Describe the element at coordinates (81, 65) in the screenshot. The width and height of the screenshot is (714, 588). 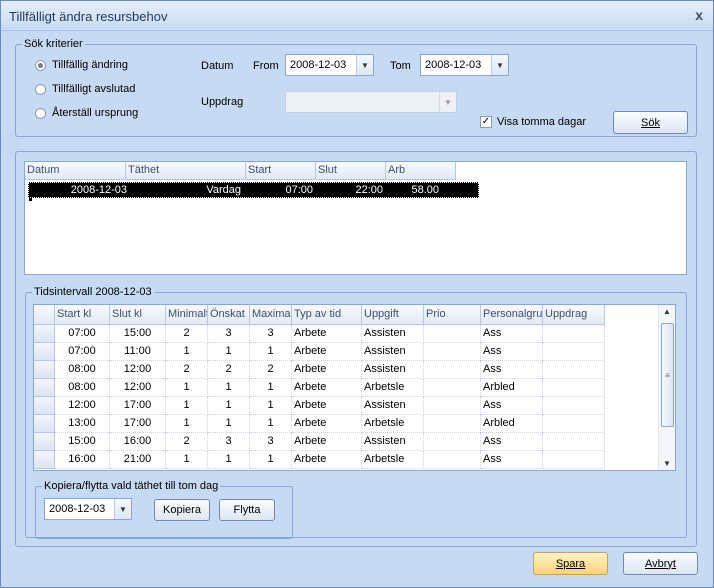
I see `radio-temporary-change: Tillfällig ändring` at that location.